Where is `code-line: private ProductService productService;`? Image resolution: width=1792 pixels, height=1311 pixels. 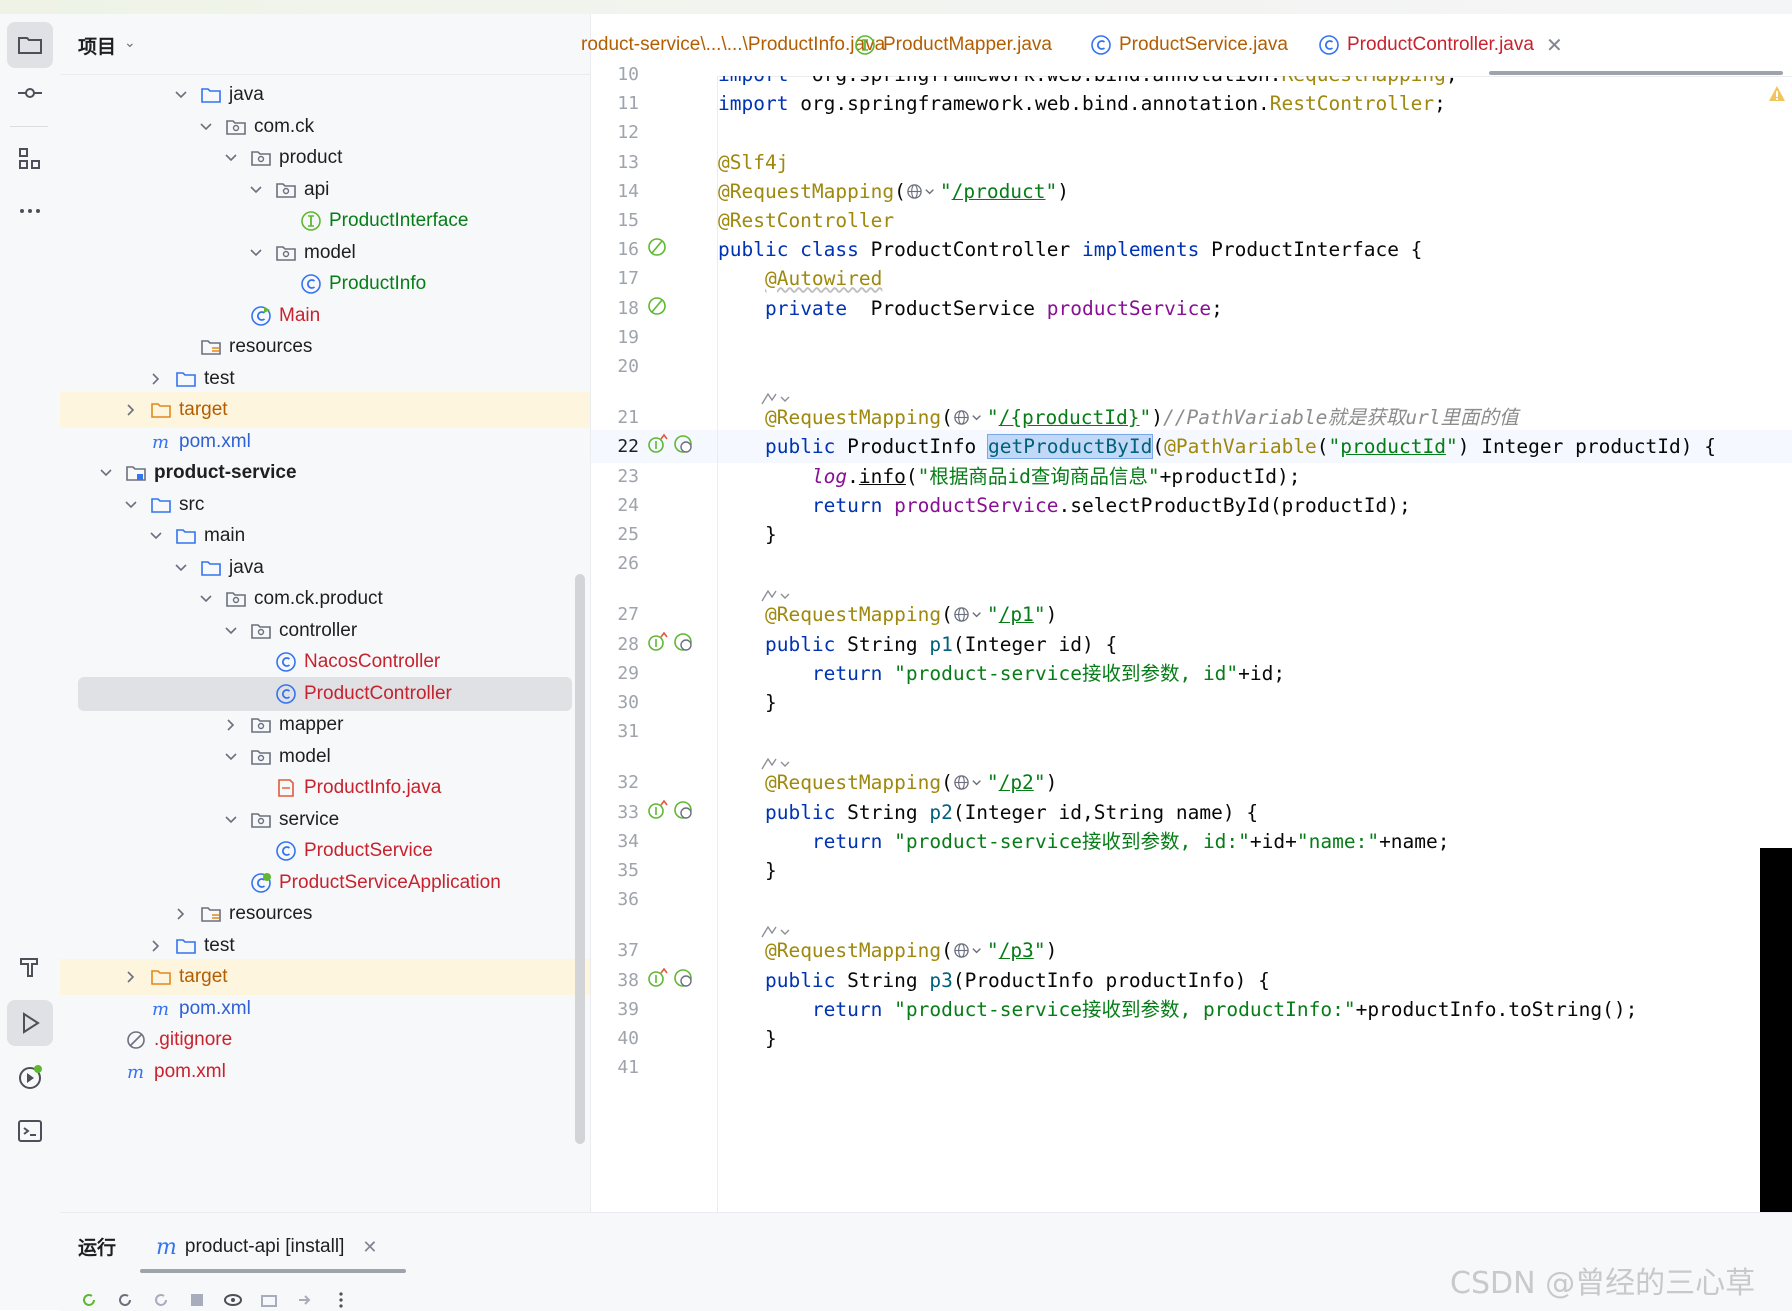
code-line: private ProductService productService; is located at coordinates (1255, 308).